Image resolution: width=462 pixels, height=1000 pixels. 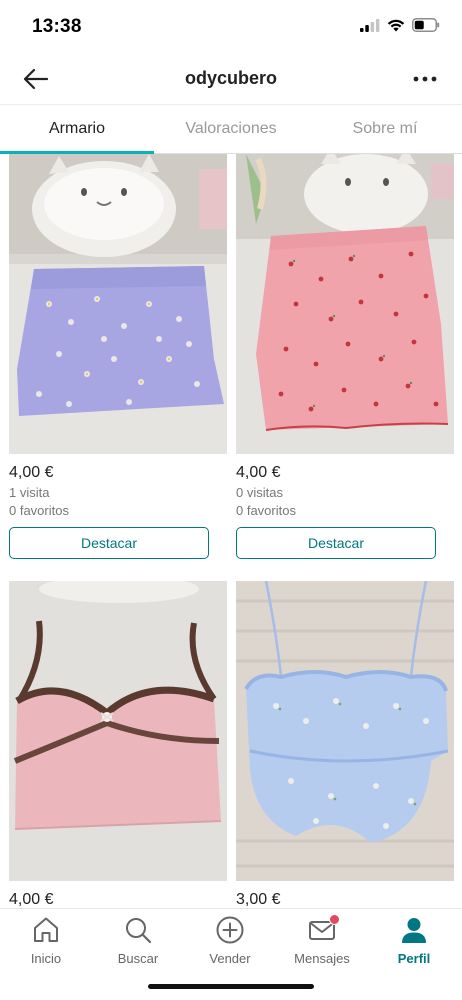 I want to click on nav-inicio: Inicio, so click(x=46, y=940).